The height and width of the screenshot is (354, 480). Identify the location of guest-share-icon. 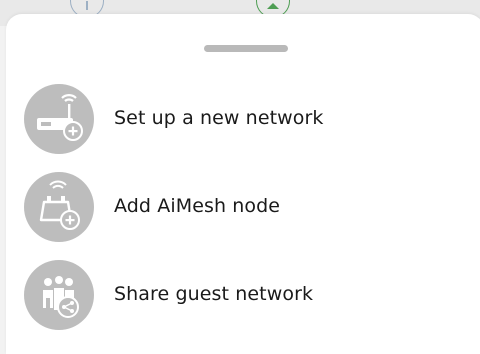
(59, 295).